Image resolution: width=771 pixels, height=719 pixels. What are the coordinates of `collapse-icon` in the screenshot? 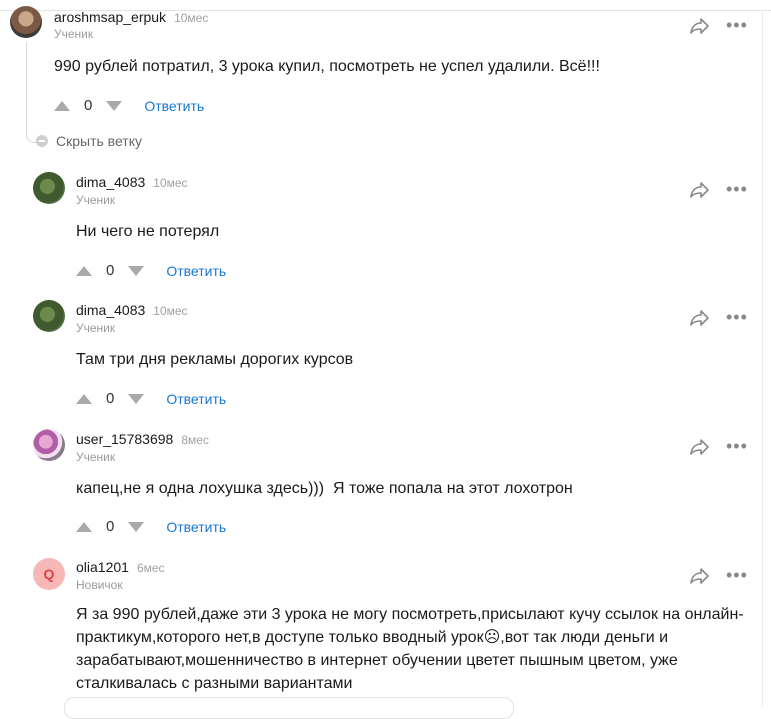 It's located at (42, 141).